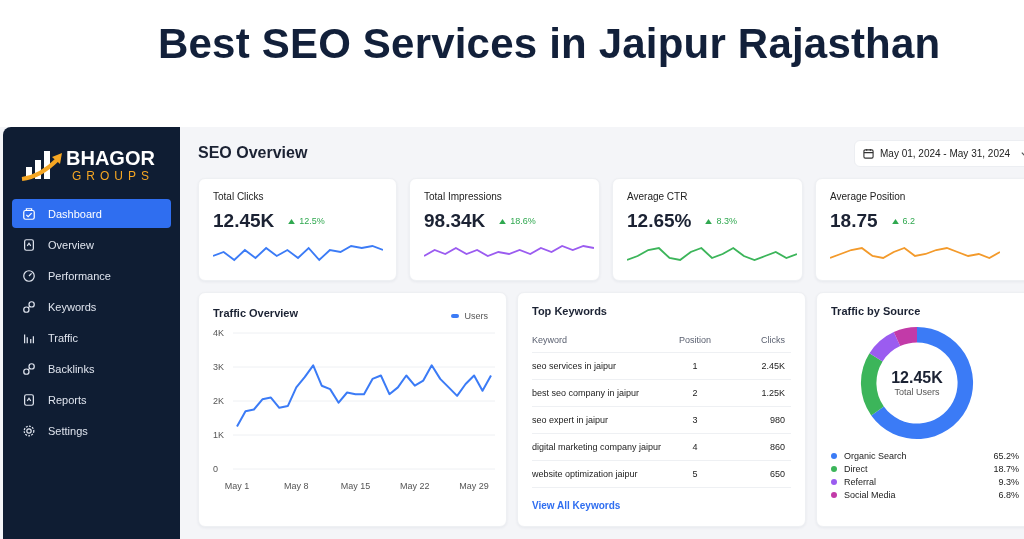 This screenshot has height=539, width=1024. I want to click on table-cell: 4, so click(695, 447).